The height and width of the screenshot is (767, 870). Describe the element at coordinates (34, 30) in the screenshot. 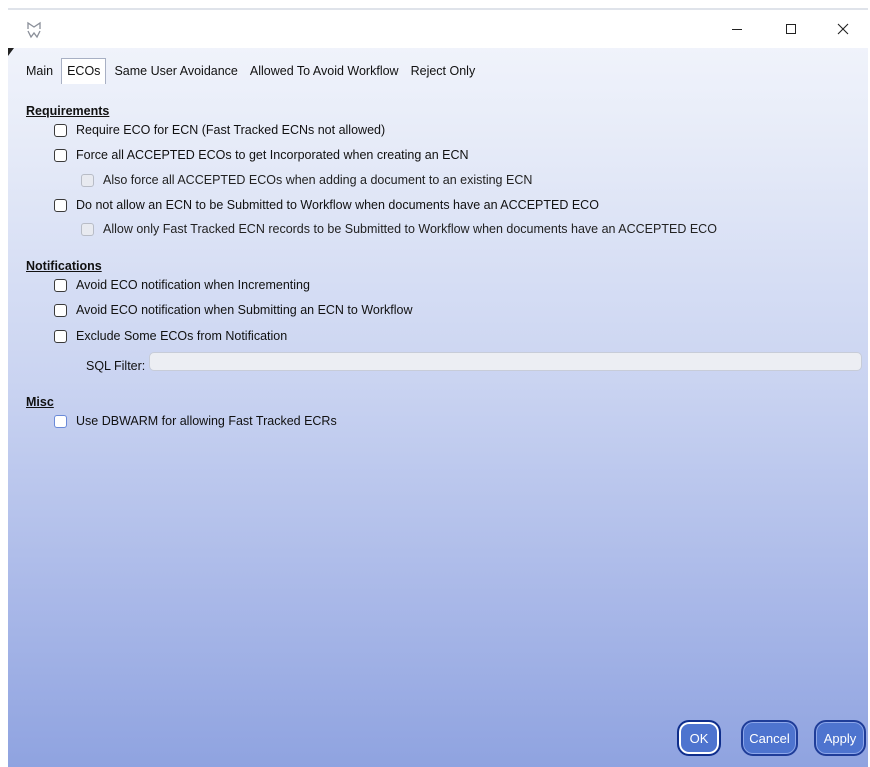

I see `app-logo-icon` at that location.